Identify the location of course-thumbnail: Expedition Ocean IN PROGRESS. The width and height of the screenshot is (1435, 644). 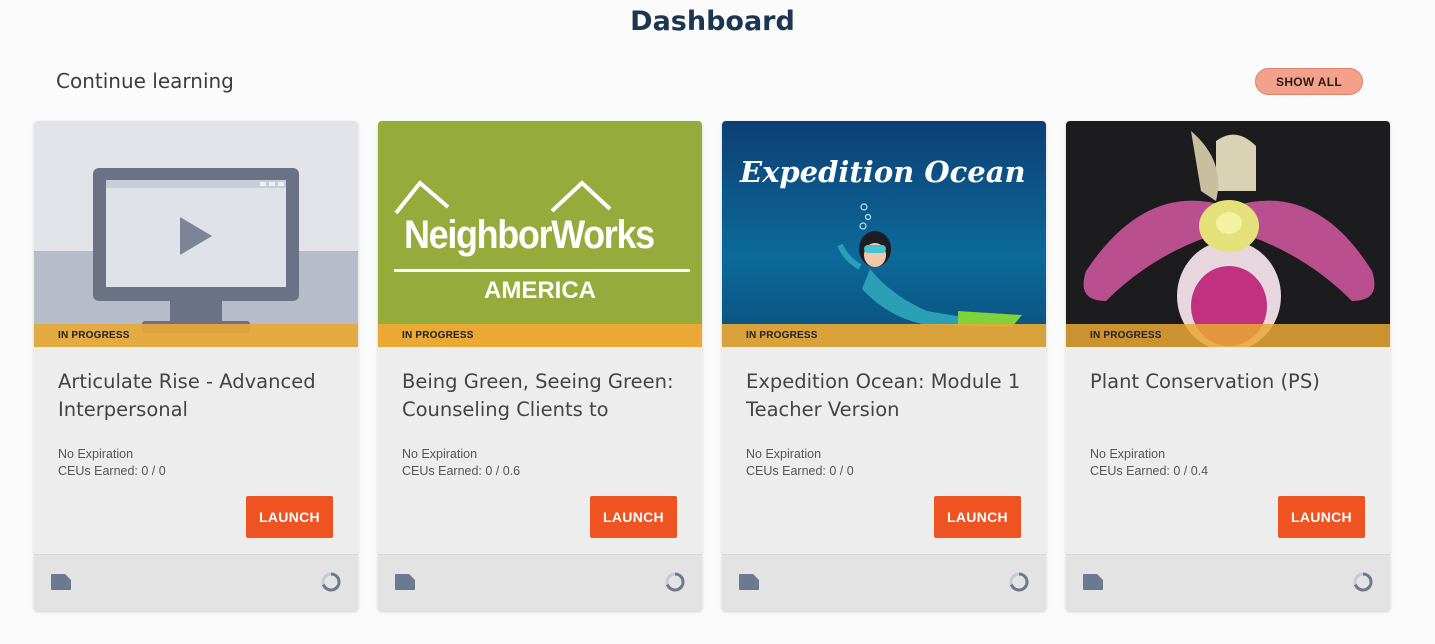
(884, 234).